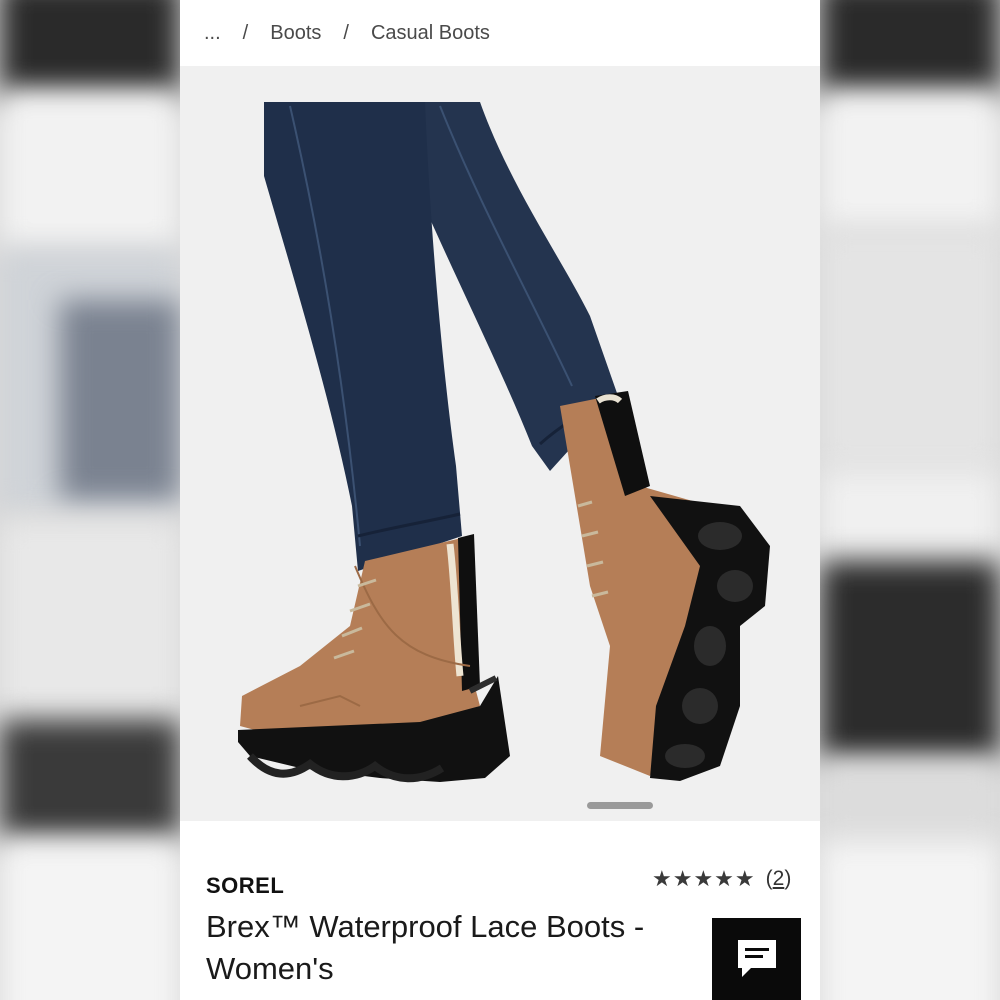 The image size is (1000, 1000). I want to click on breadcrumb-casual-boots: Casual Boots, so click(430, 33).